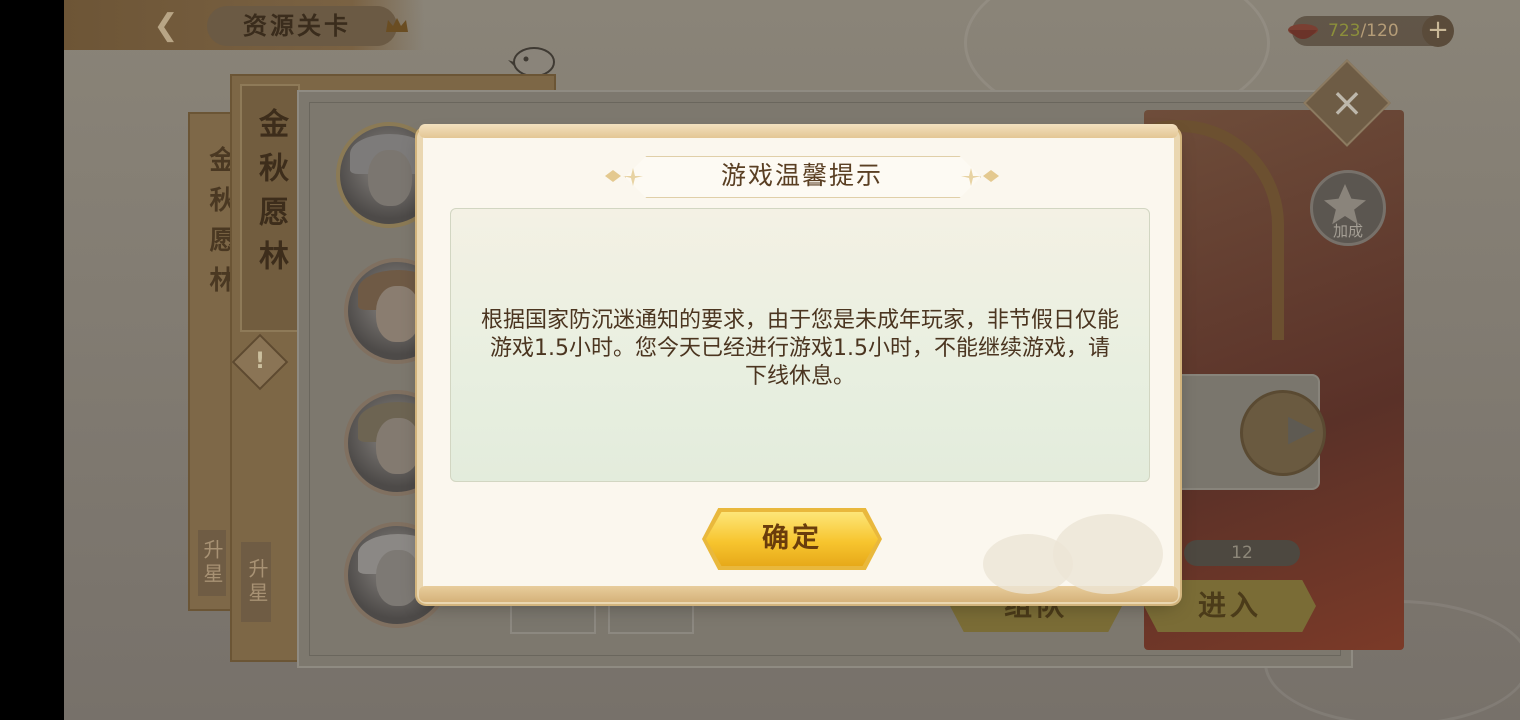  I want to click on attempt-count: 12, so click(1242, 553).